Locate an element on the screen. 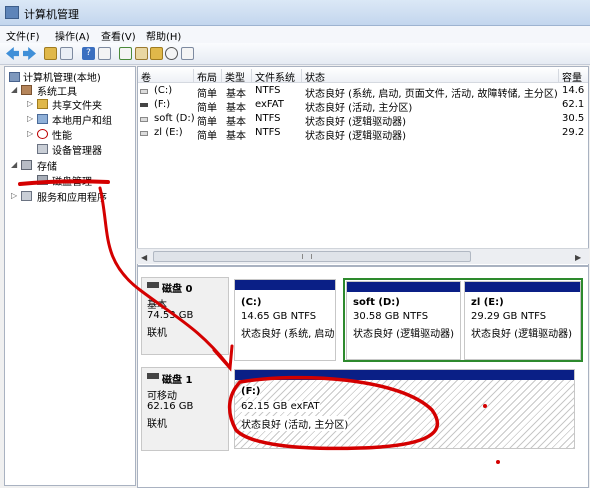  menu-help: 帮助(H) is located at coordinates (163, 35).